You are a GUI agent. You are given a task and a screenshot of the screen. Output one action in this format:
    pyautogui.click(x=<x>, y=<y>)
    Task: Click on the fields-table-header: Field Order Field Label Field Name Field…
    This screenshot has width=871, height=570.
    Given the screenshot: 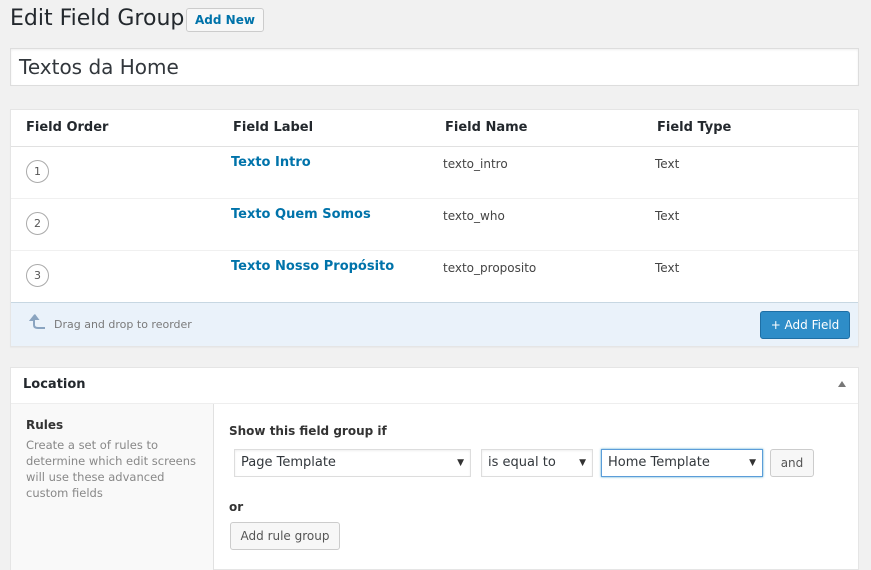 What is the action you would take?
    pyautogui.click(x=434, y=128)
    